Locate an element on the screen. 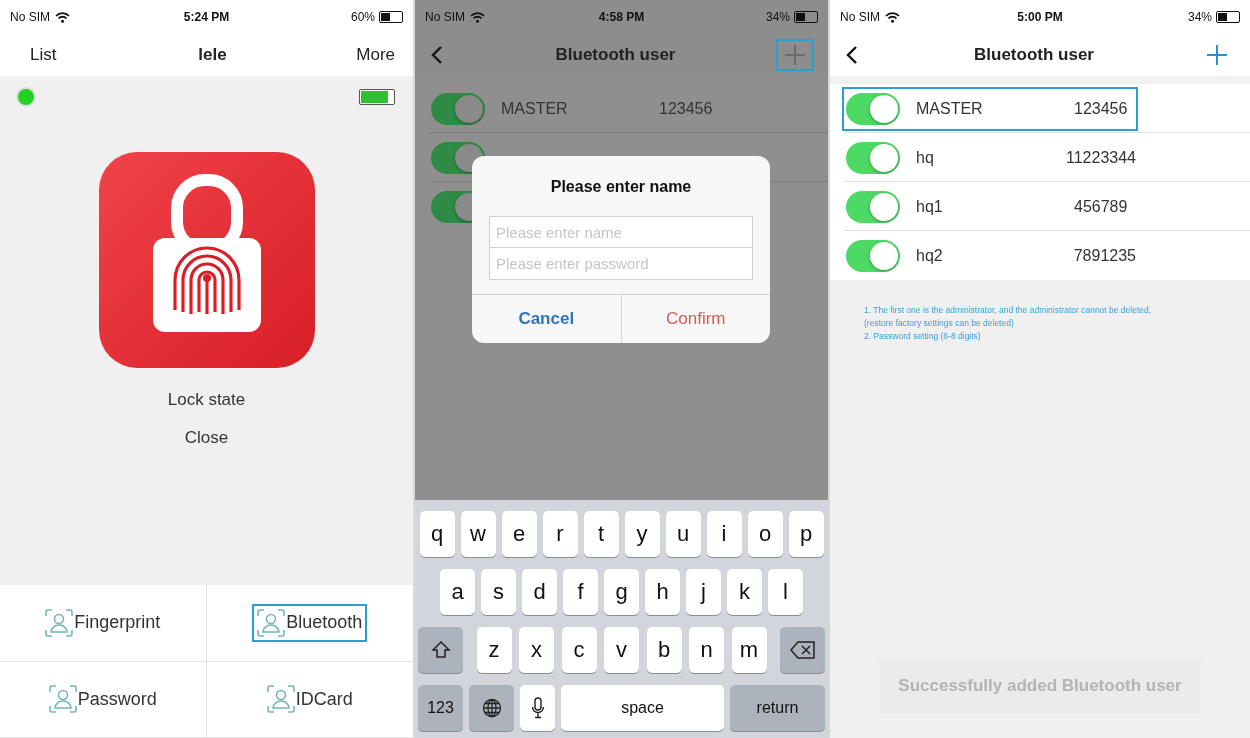 Image resolution: width=1250 pixels, height=738 pixels. letter-key: z is located at coordinates (494, 650).